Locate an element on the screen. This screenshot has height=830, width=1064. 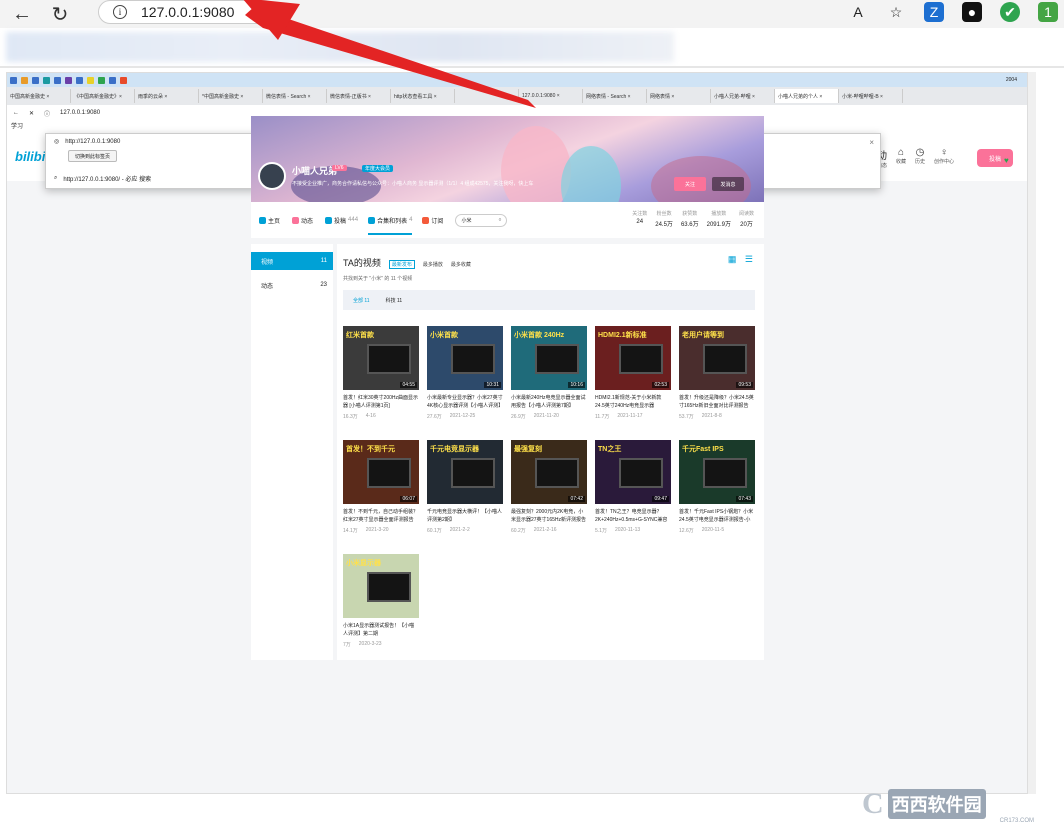
sort-option: 最新发布 is located at coordinates (401, 264).